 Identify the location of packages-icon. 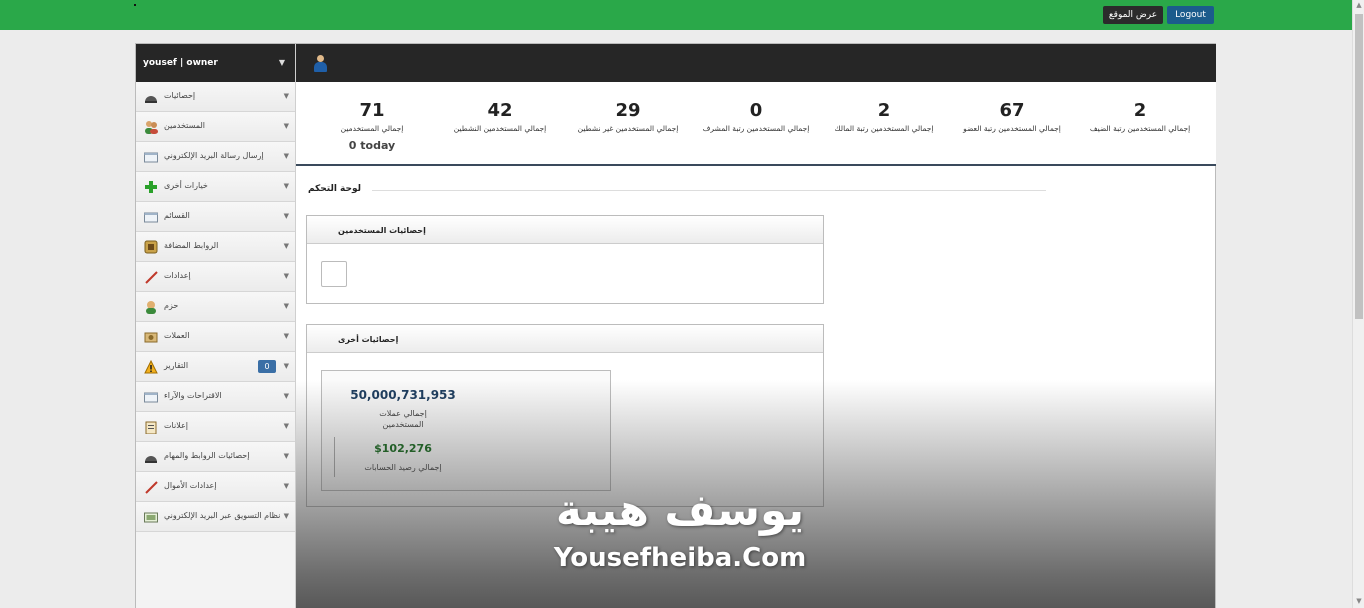
(151, 307).